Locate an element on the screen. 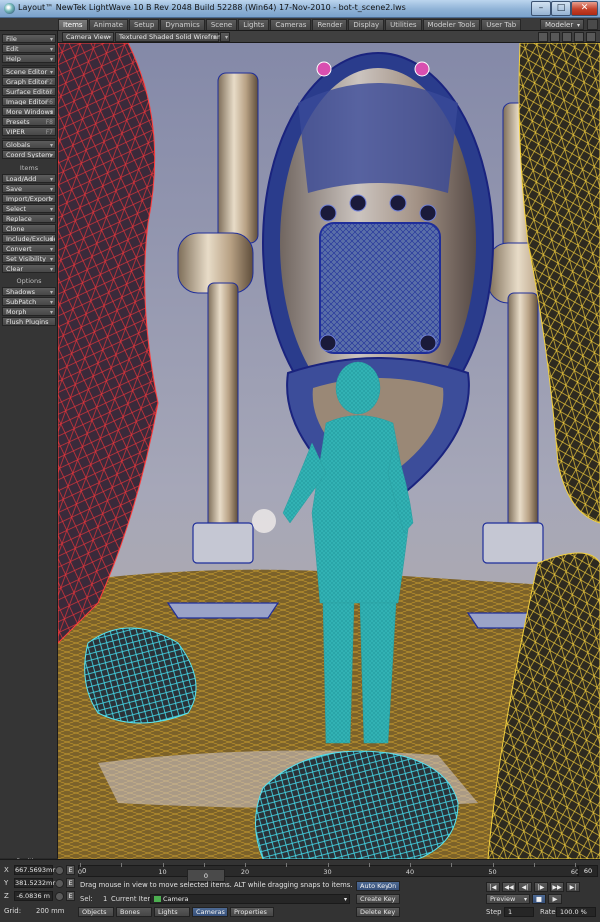 The image size is (600, 922). tab-display: Display is located at coordinates (366, 24).